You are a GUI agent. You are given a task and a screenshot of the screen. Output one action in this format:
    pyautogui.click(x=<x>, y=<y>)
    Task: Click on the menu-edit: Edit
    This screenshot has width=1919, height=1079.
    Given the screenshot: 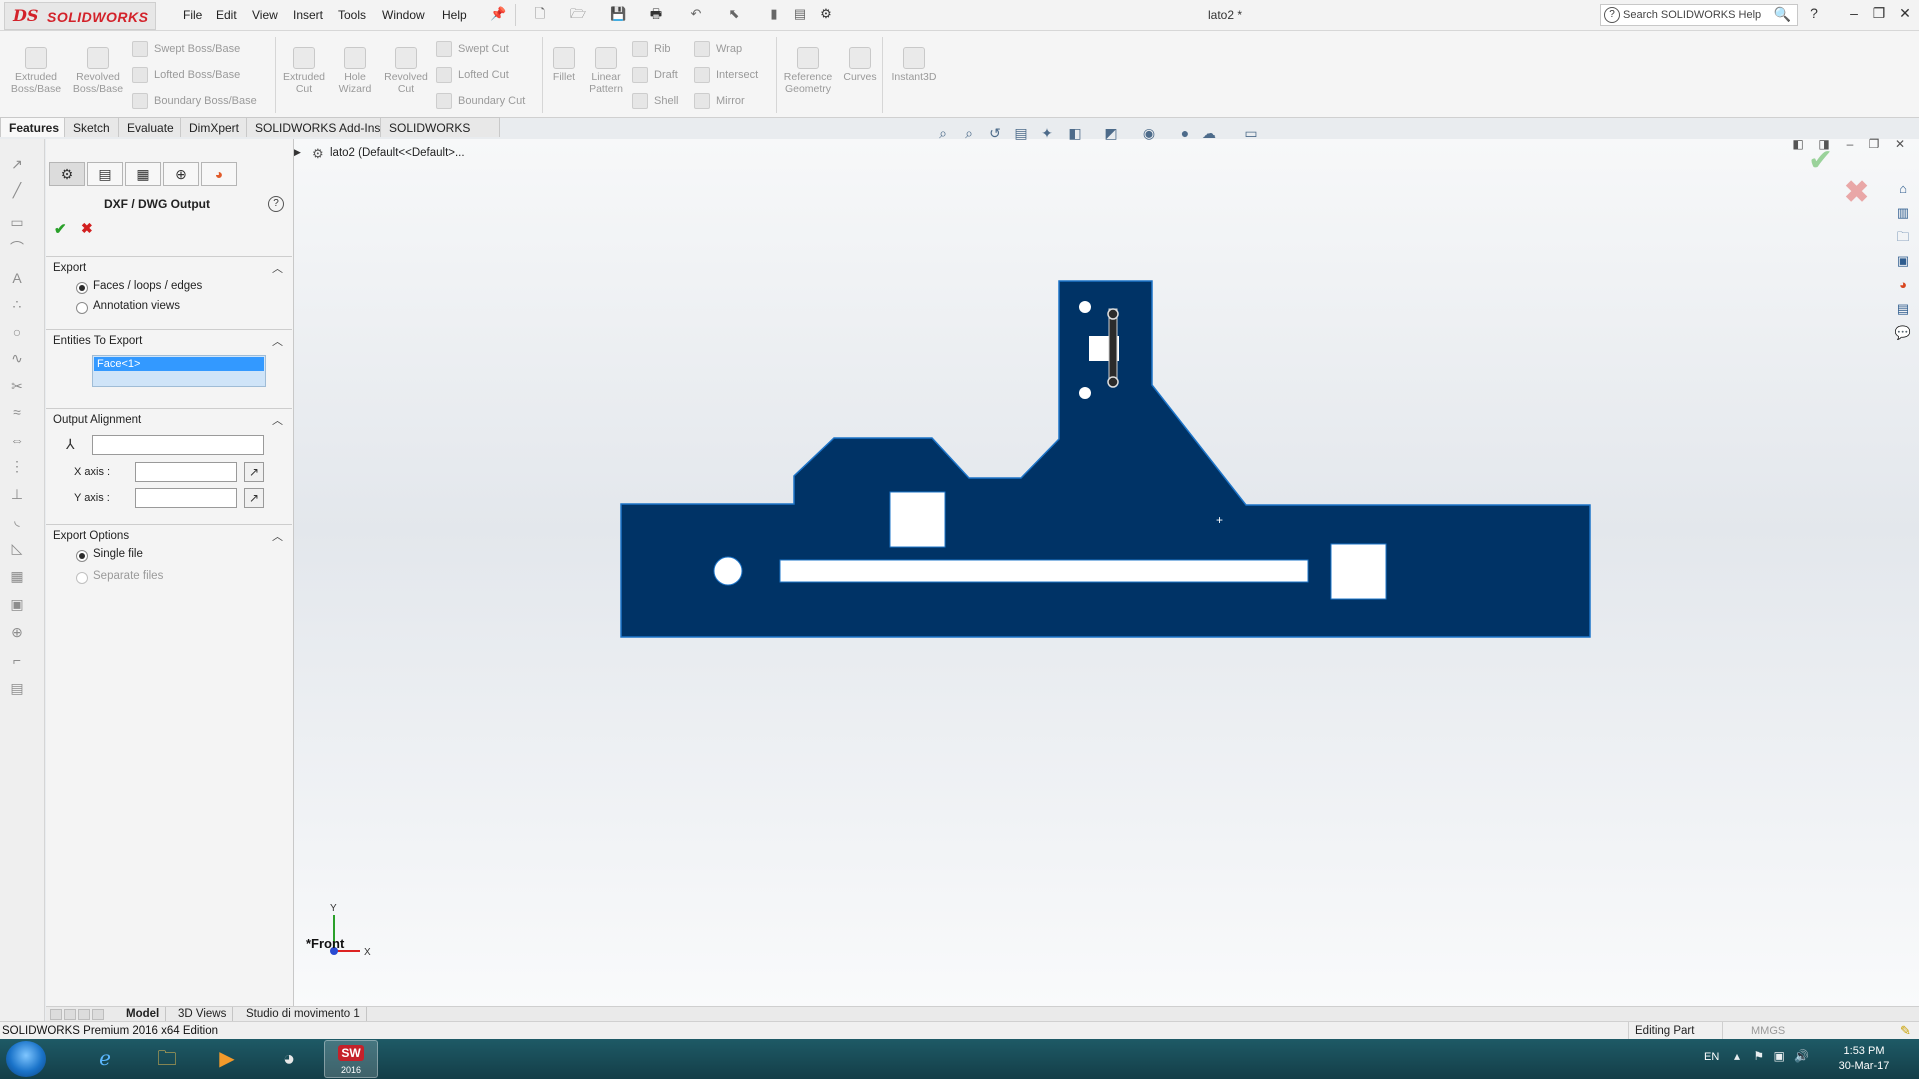 What is the action you would take?
    pyautogui.click(x=226, y=15)
    